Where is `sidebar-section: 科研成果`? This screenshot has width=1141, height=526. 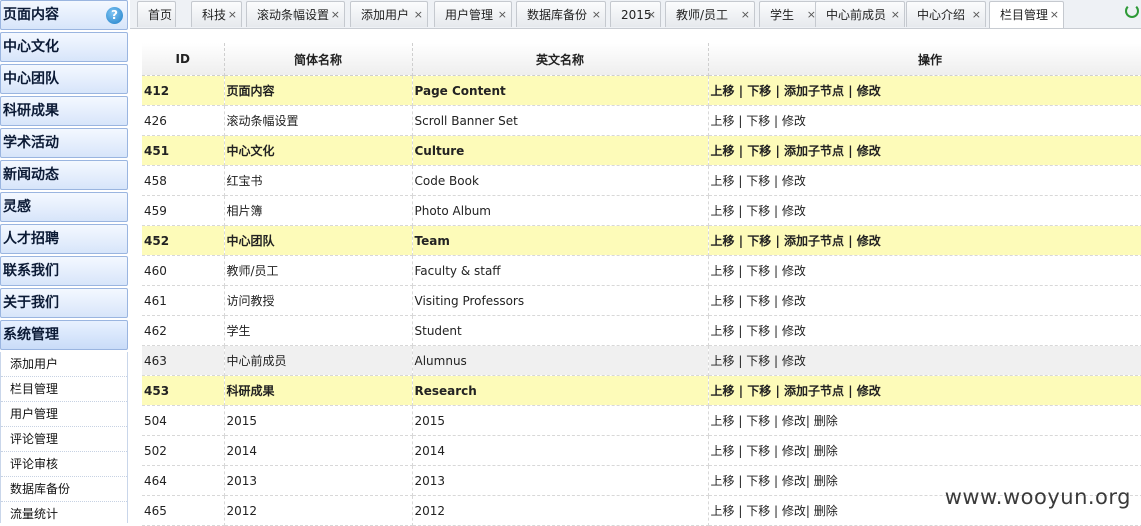 sidebar-section: 科研成果 is located at coordinates (64, 111).